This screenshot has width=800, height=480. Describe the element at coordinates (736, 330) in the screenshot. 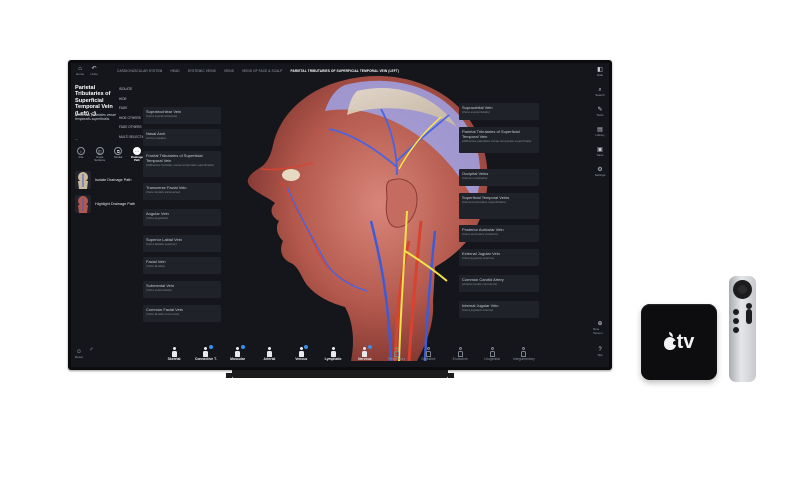

I see `mute-remote-button` at that location.